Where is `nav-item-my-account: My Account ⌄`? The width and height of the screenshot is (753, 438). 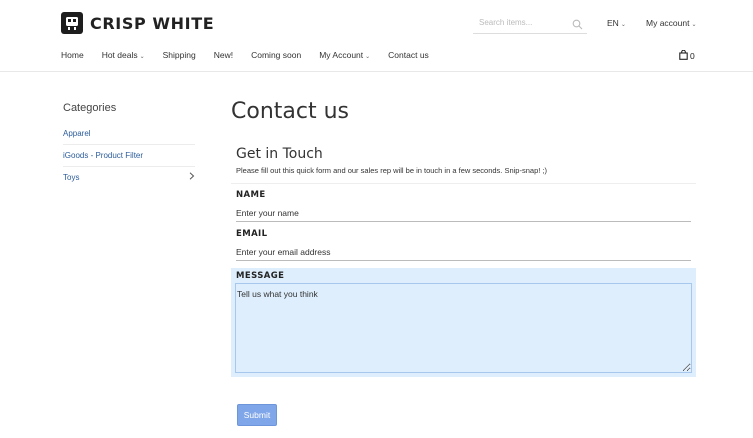 nav-item-my-account: My Account ⌄ is located at coordinates (344, 55).